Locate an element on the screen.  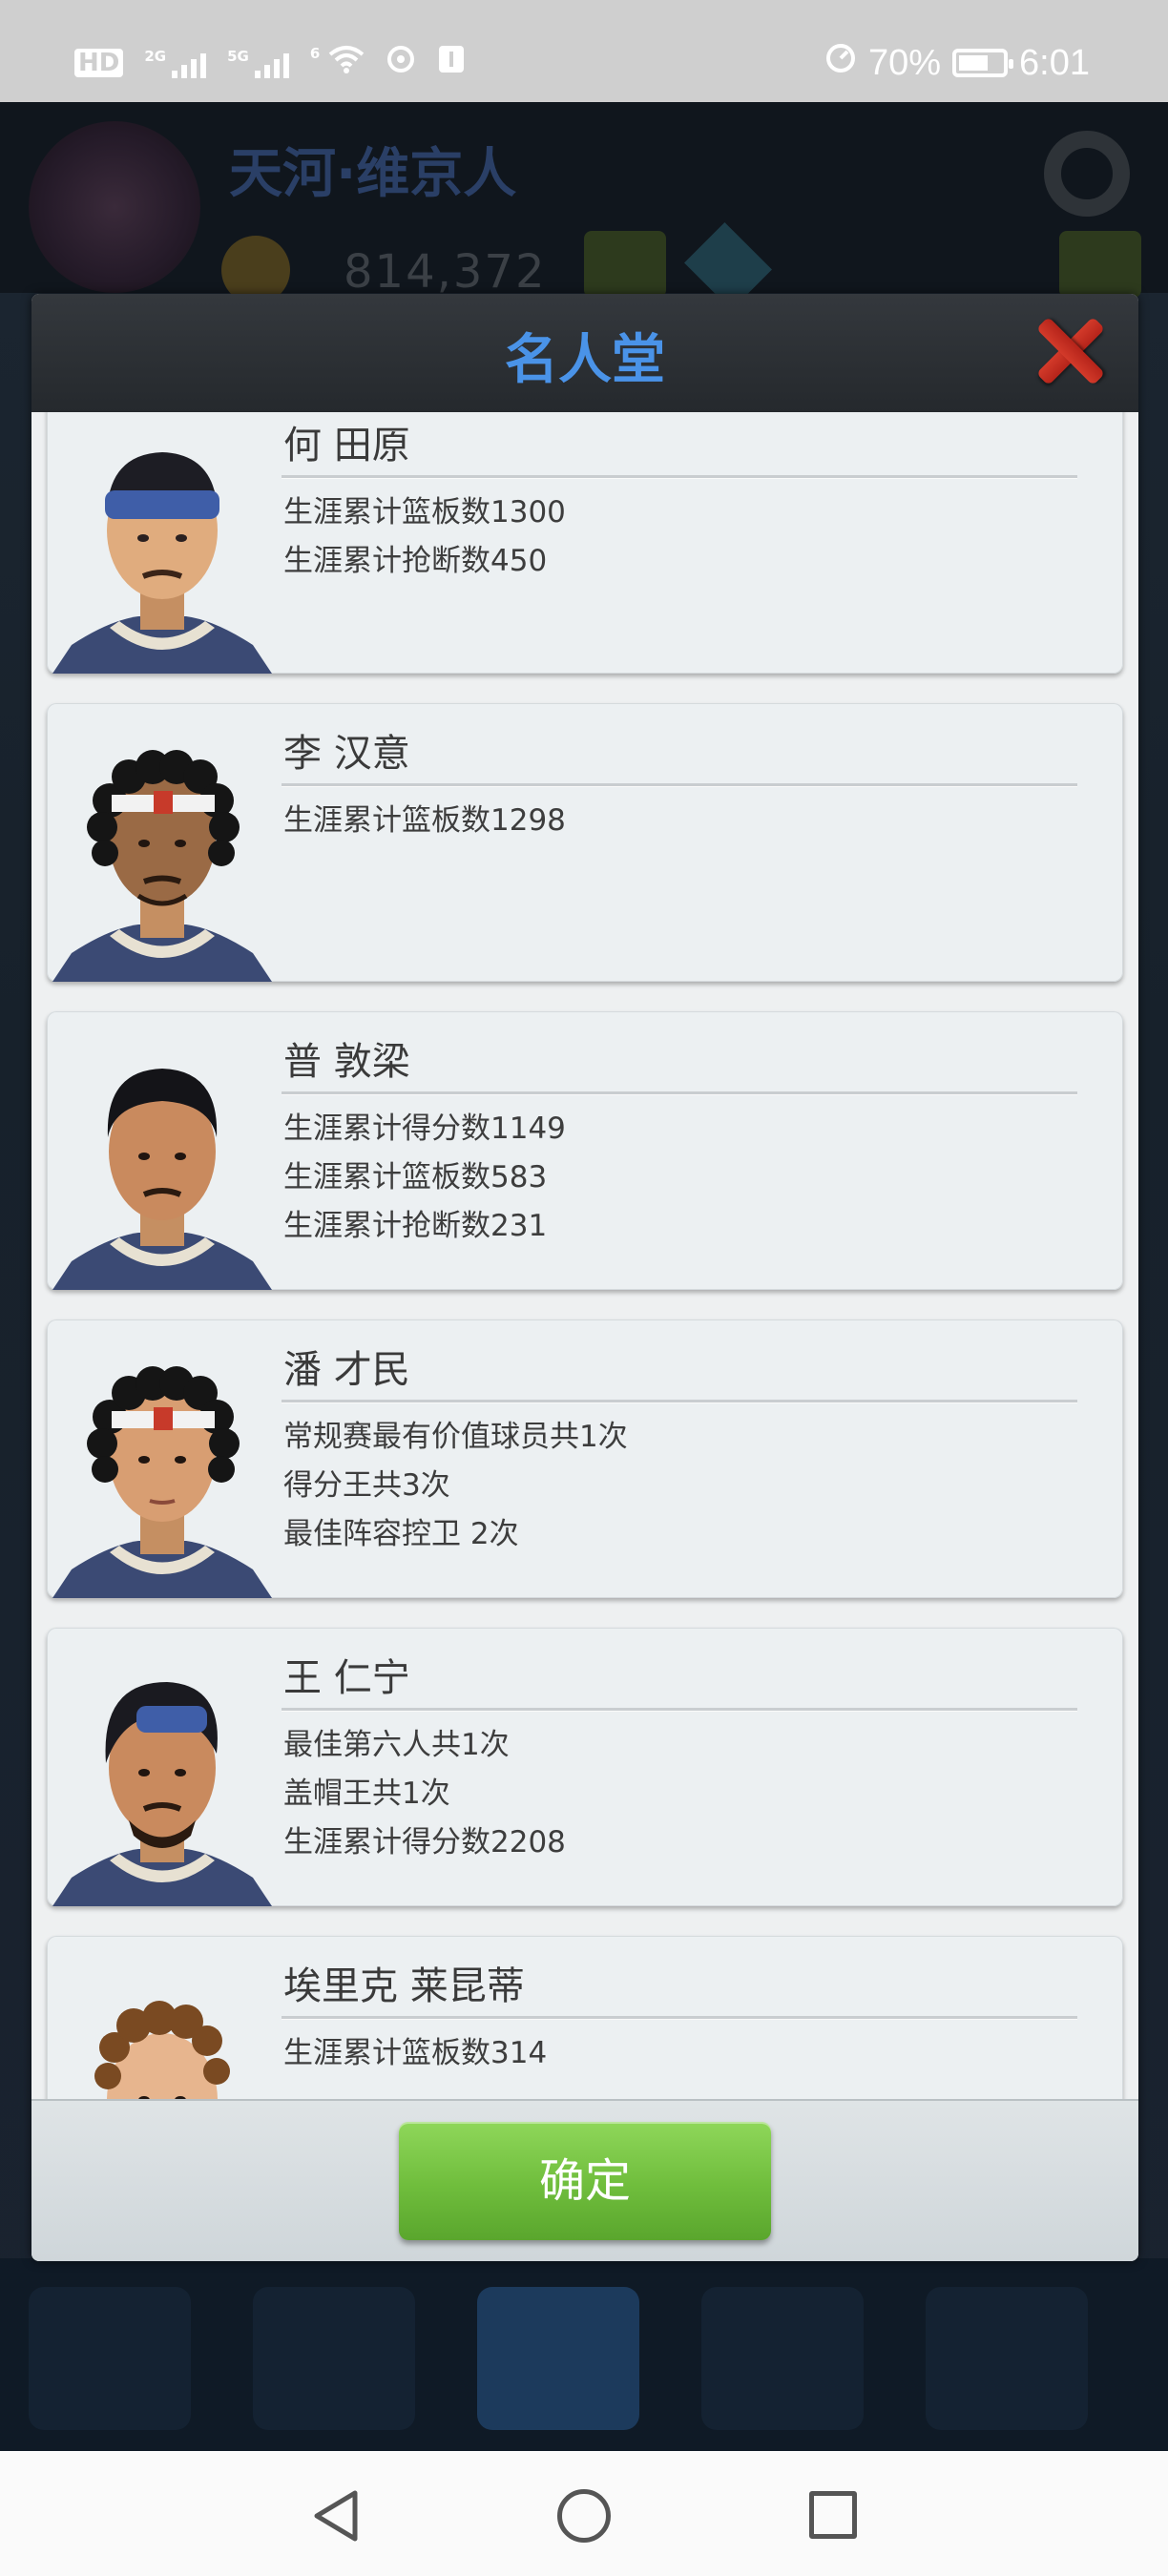
player-stats: 生涯累计篮板数1298 is located at coordinates (424, 821).